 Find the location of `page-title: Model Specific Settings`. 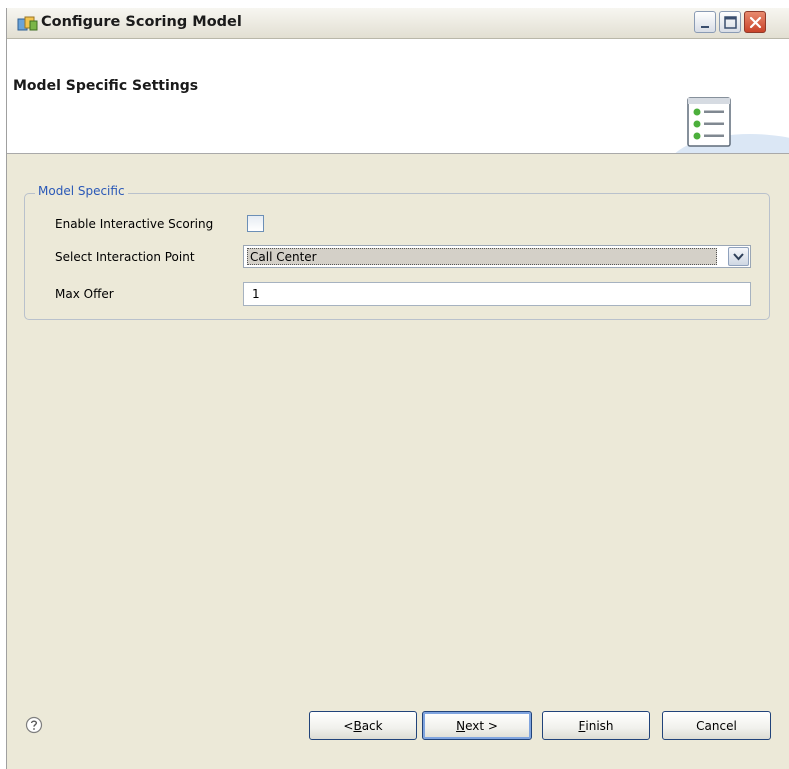

page-title: Model Specific Settings is located at coordinates (106, 86).